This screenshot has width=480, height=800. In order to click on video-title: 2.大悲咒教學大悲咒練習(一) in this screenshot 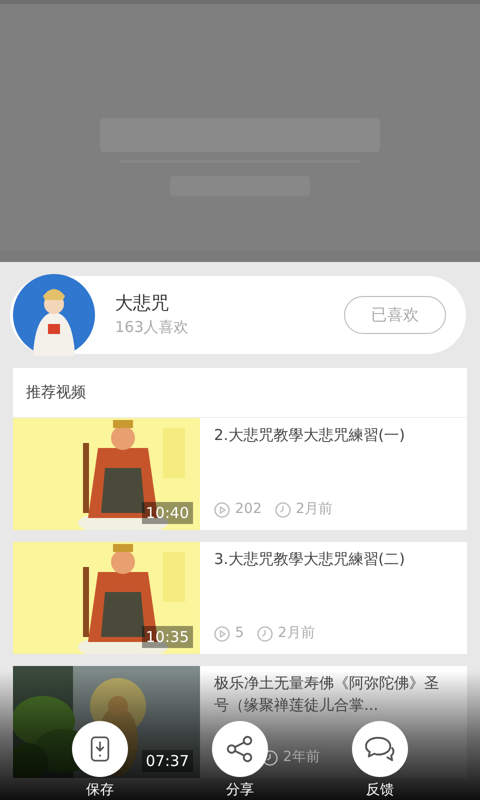, I will do `click(310, 435)`.